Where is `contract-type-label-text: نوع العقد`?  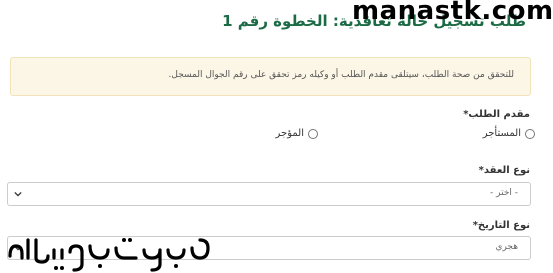
contract-type-label-text: نوع العقد is located at coordinates (506, 170).